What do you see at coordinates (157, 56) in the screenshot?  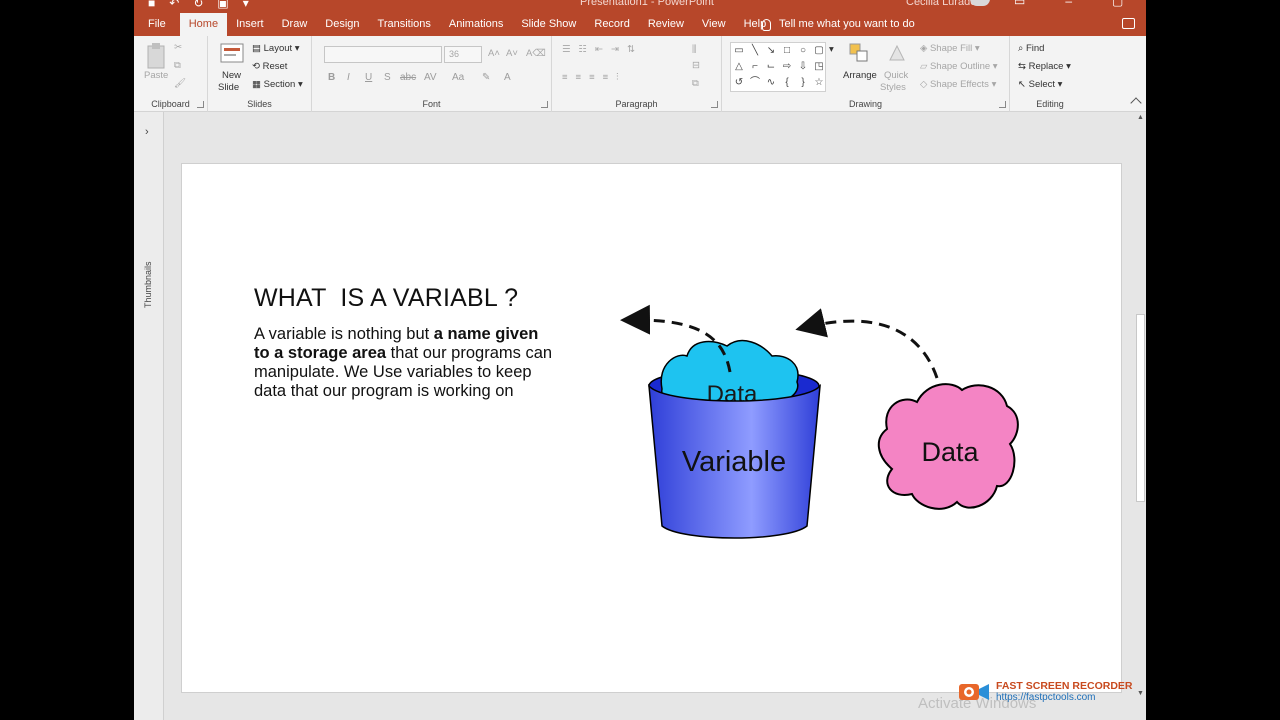 I see `paste-icon` at bounding box center [157, 56].